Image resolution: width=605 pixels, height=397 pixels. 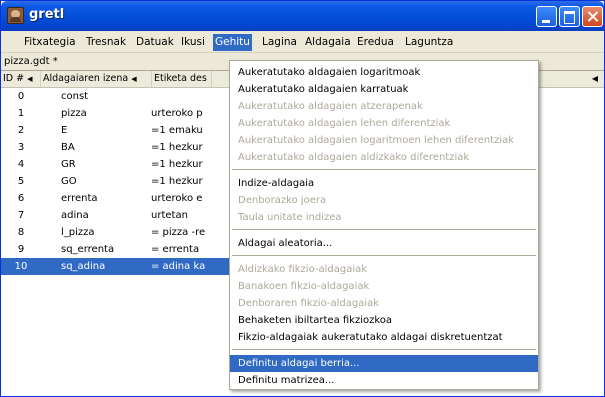 What do you see at coordinates (121, 130) in the screenshot?
I see `table-row: 2 E =1 emaku` at bounding box center [121, 130].